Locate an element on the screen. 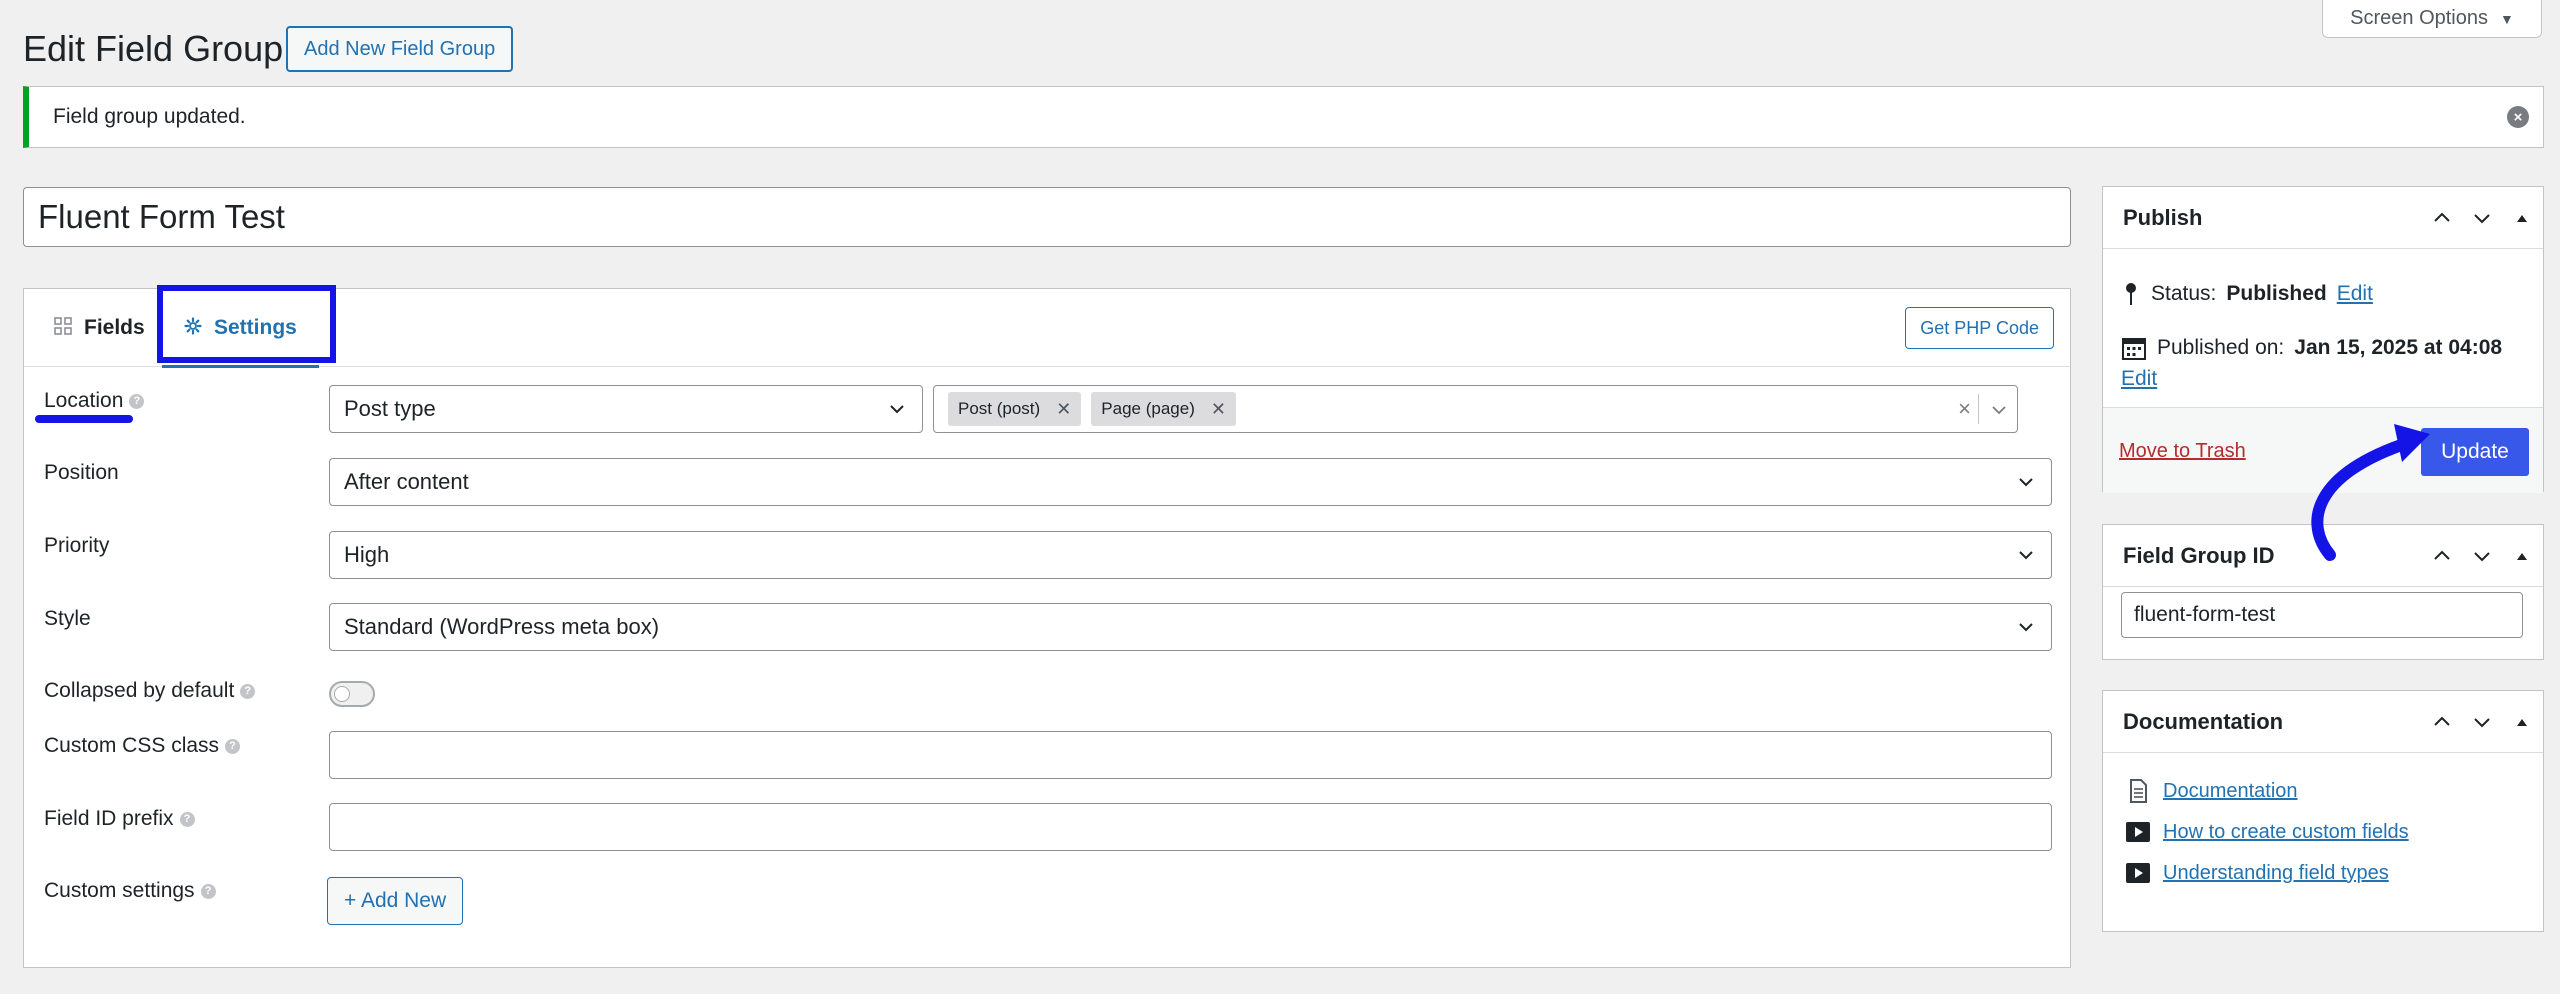  add-new-field-group-button: Add New Field Group is located at coordinates (400, 49).